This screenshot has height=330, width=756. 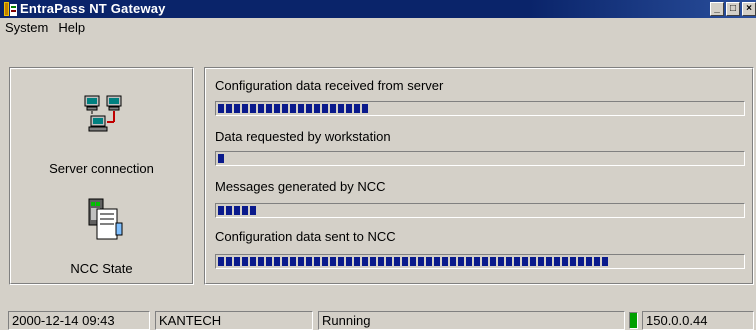 I want to click on window-controls: _ □ ×, so click(x=732, y=9).